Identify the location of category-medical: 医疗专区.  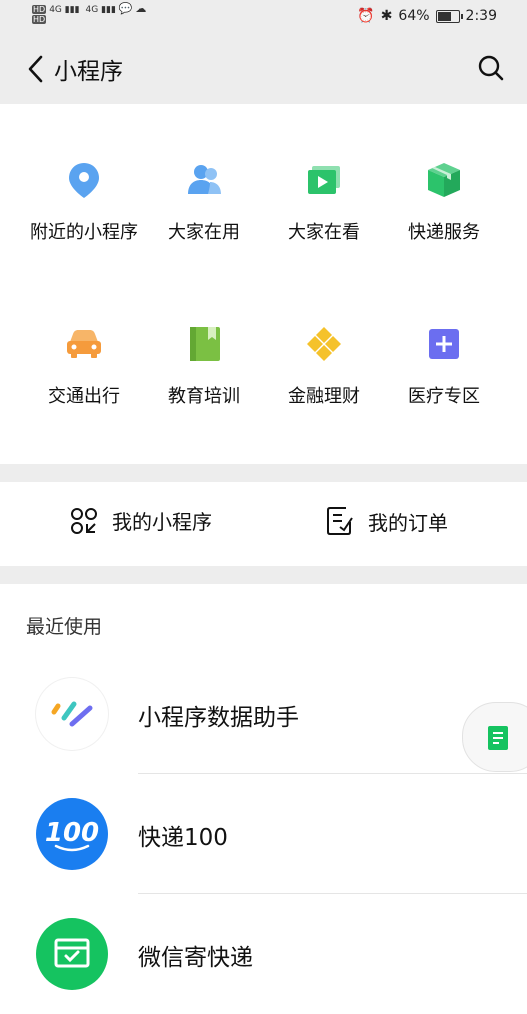
(444, 366).